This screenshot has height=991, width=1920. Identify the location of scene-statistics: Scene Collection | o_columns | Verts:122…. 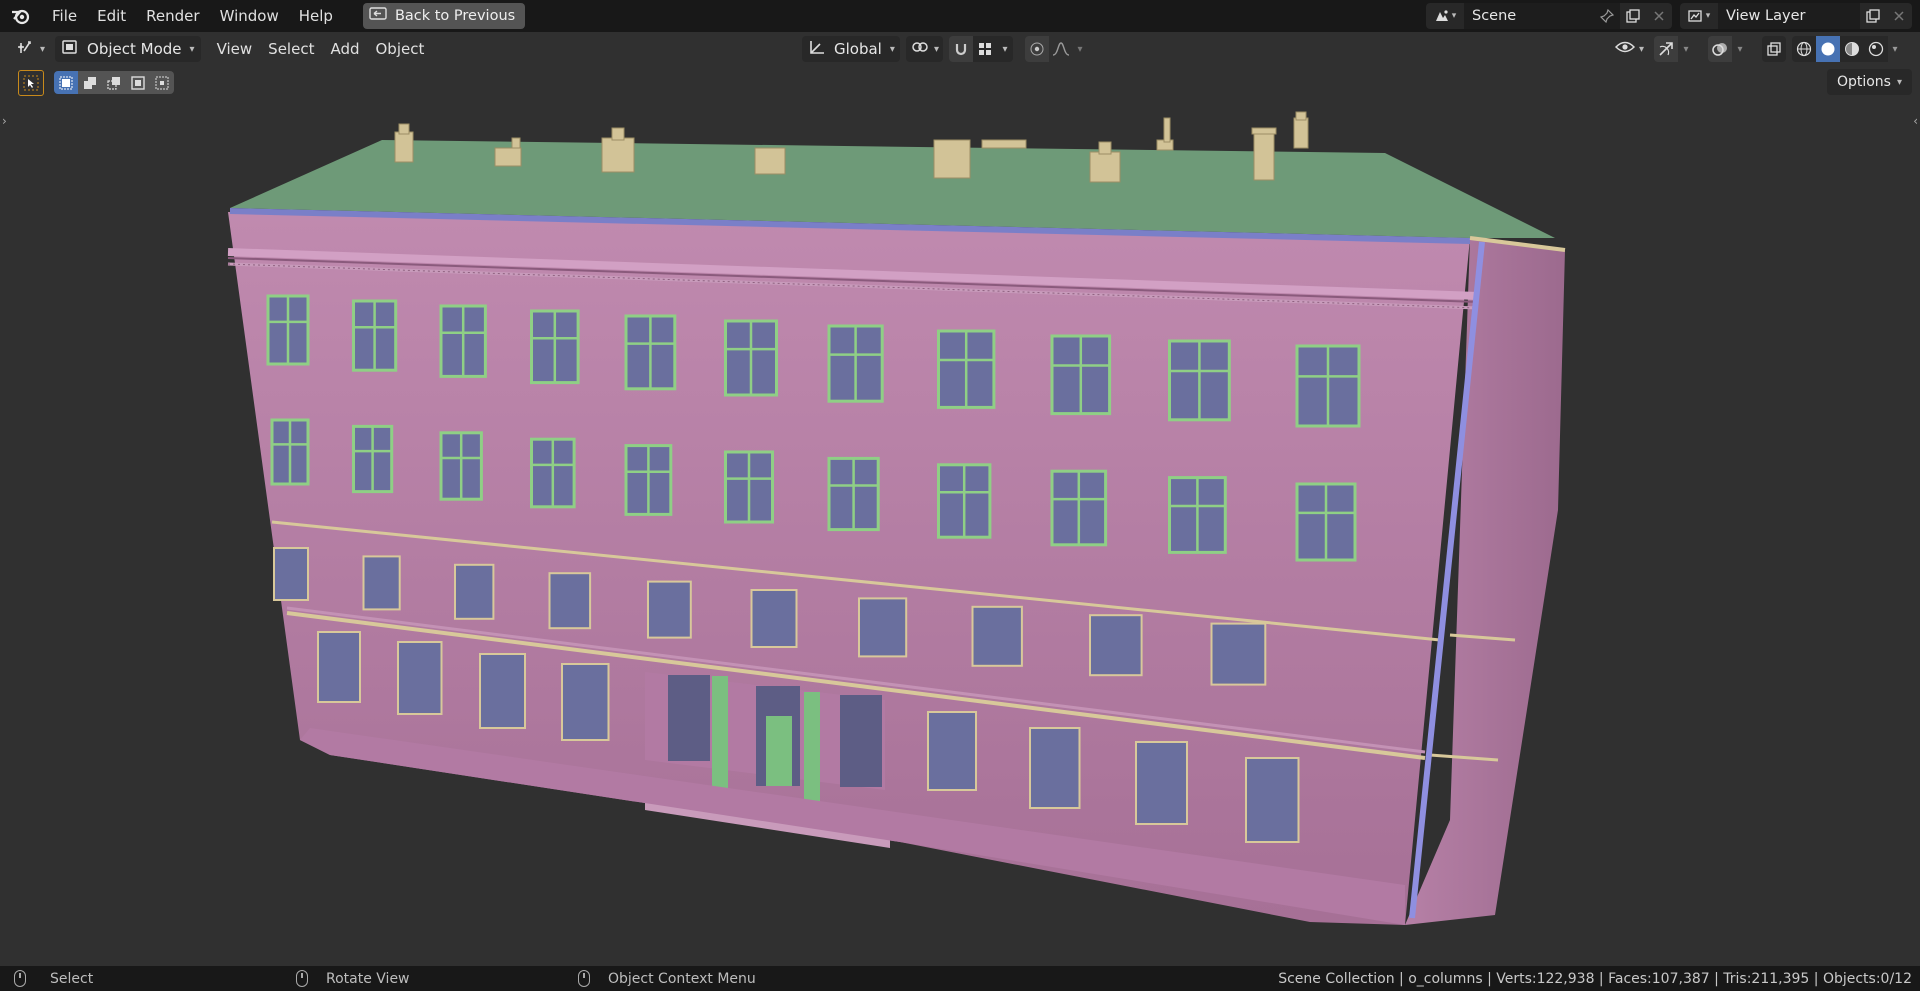
(1595, 978).